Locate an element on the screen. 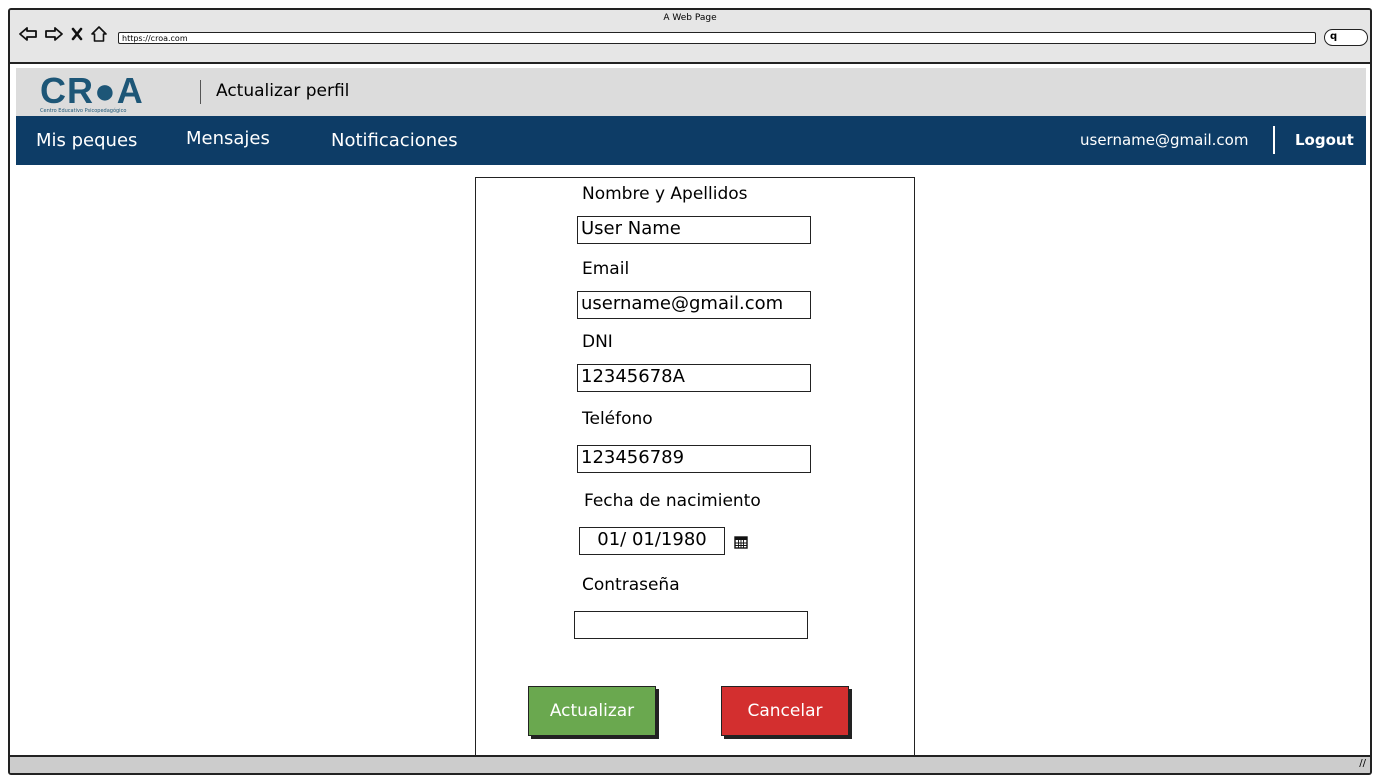  nav-mis-peques: Mis peques is located at coordinates (86, 140).